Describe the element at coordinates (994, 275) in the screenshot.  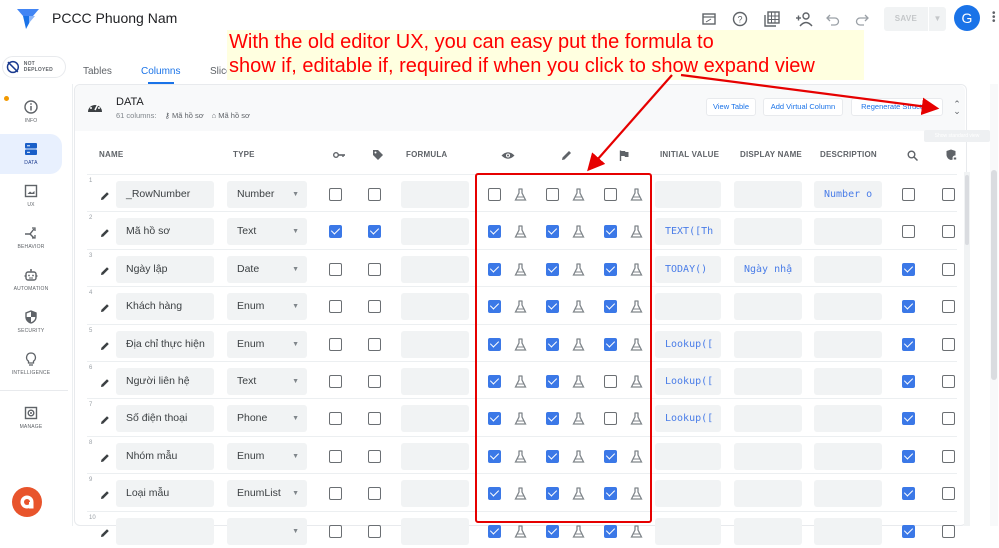
I see `page-scrollbar-thumb` at that location.